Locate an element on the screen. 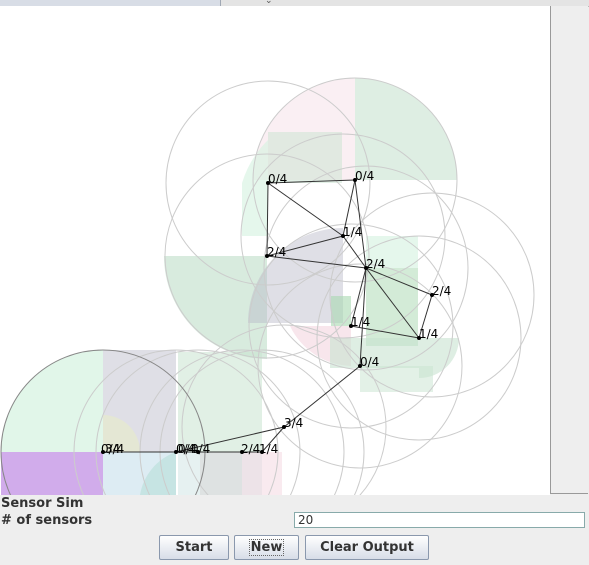  link-line is located at coordinates (305, 209).